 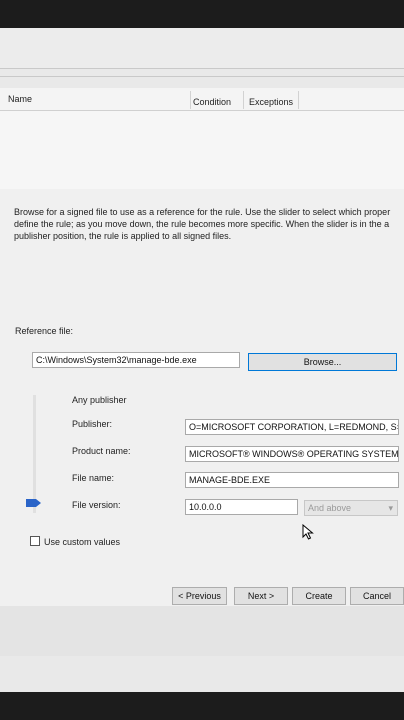 What do you see at coordinates (99, 400) in the screenshot?
I see `any-publisher-label: Any publisher` at bounding box center [99, 400].